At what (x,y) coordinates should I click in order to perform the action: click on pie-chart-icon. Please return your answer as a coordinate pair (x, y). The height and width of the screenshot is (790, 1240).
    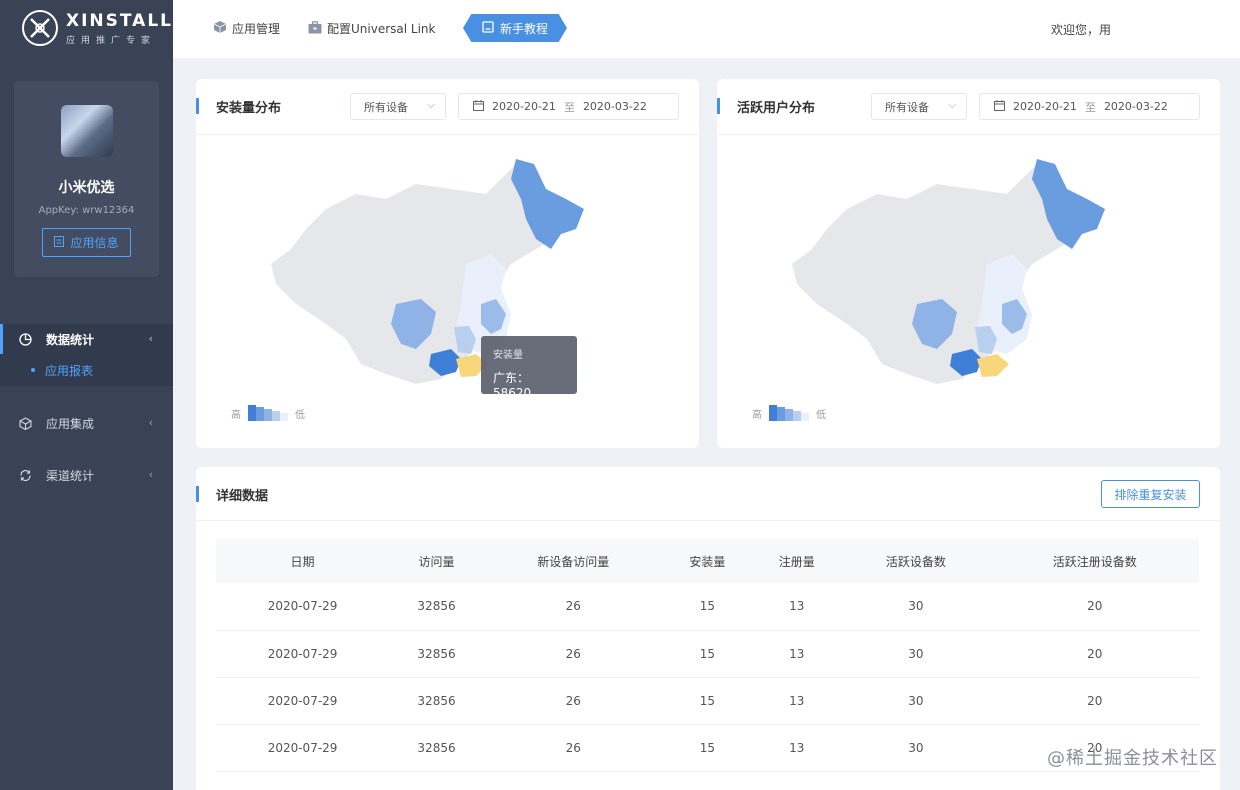
    Looking at the image, I should click on (25, 339).